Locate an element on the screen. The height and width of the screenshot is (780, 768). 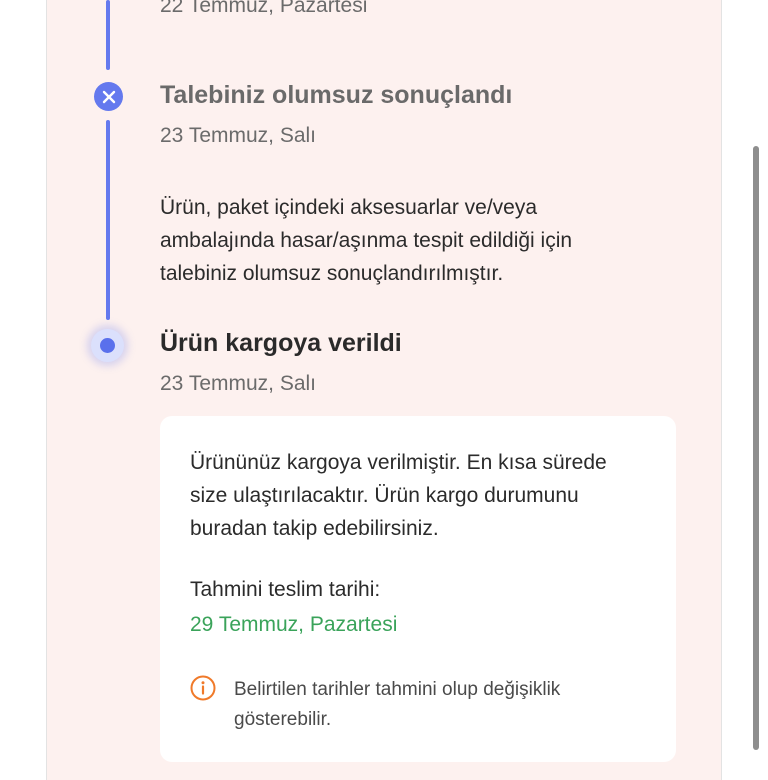
close-icon is located at coordinates (108, 96).